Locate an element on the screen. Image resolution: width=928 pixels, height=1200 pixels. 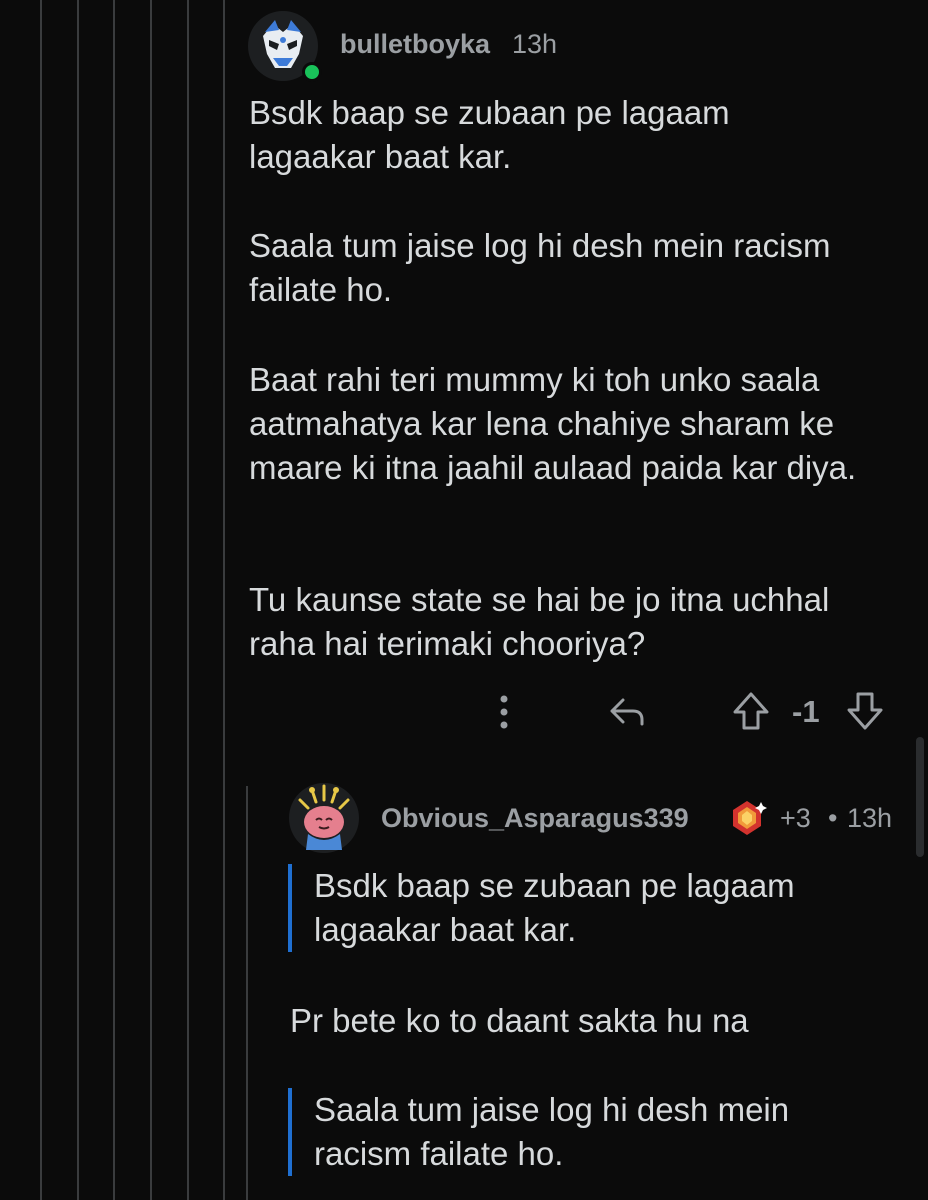
reply-icon is located at coordinates (627, 712).